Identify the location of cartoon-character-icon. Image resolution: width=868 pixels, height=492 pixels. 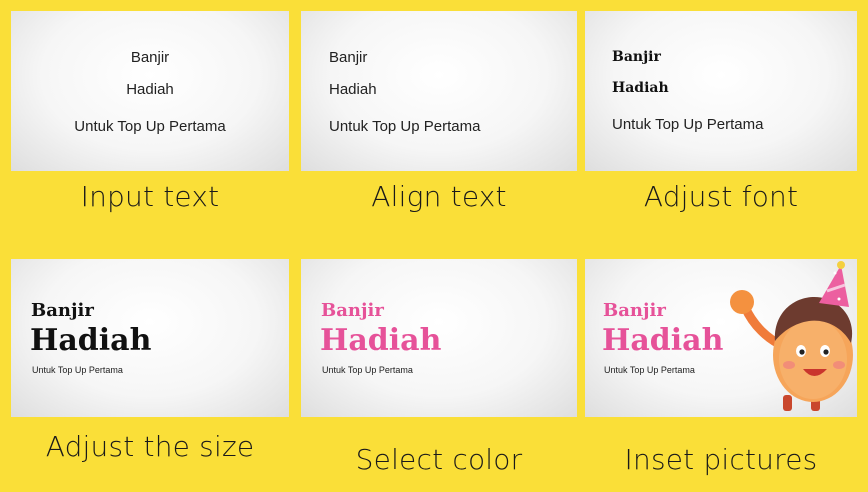
(791, 336).